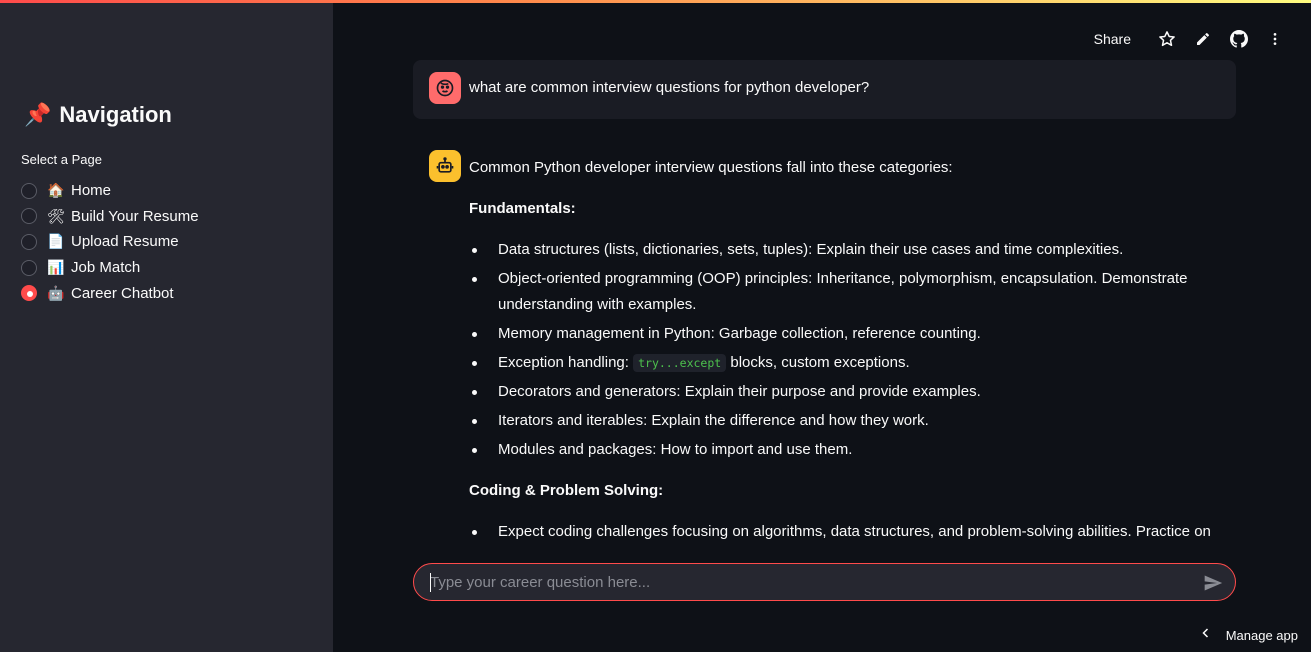  What do you see at coordinates (56, 190) in the screenshot?
I see `house-icon: 🏠` at bounding box center [56, 190].